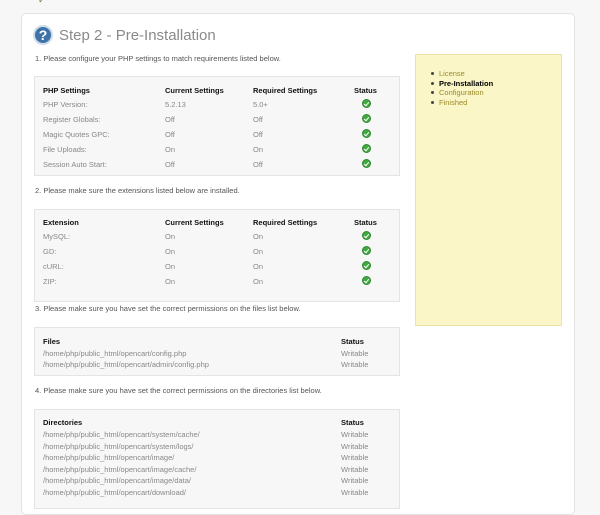 This screenshot has width=600, height=515. What do you see at coordinates (175, 104) in the screenshot?
I see `current-value: 5.2.13` at bounding box center [175, 104].